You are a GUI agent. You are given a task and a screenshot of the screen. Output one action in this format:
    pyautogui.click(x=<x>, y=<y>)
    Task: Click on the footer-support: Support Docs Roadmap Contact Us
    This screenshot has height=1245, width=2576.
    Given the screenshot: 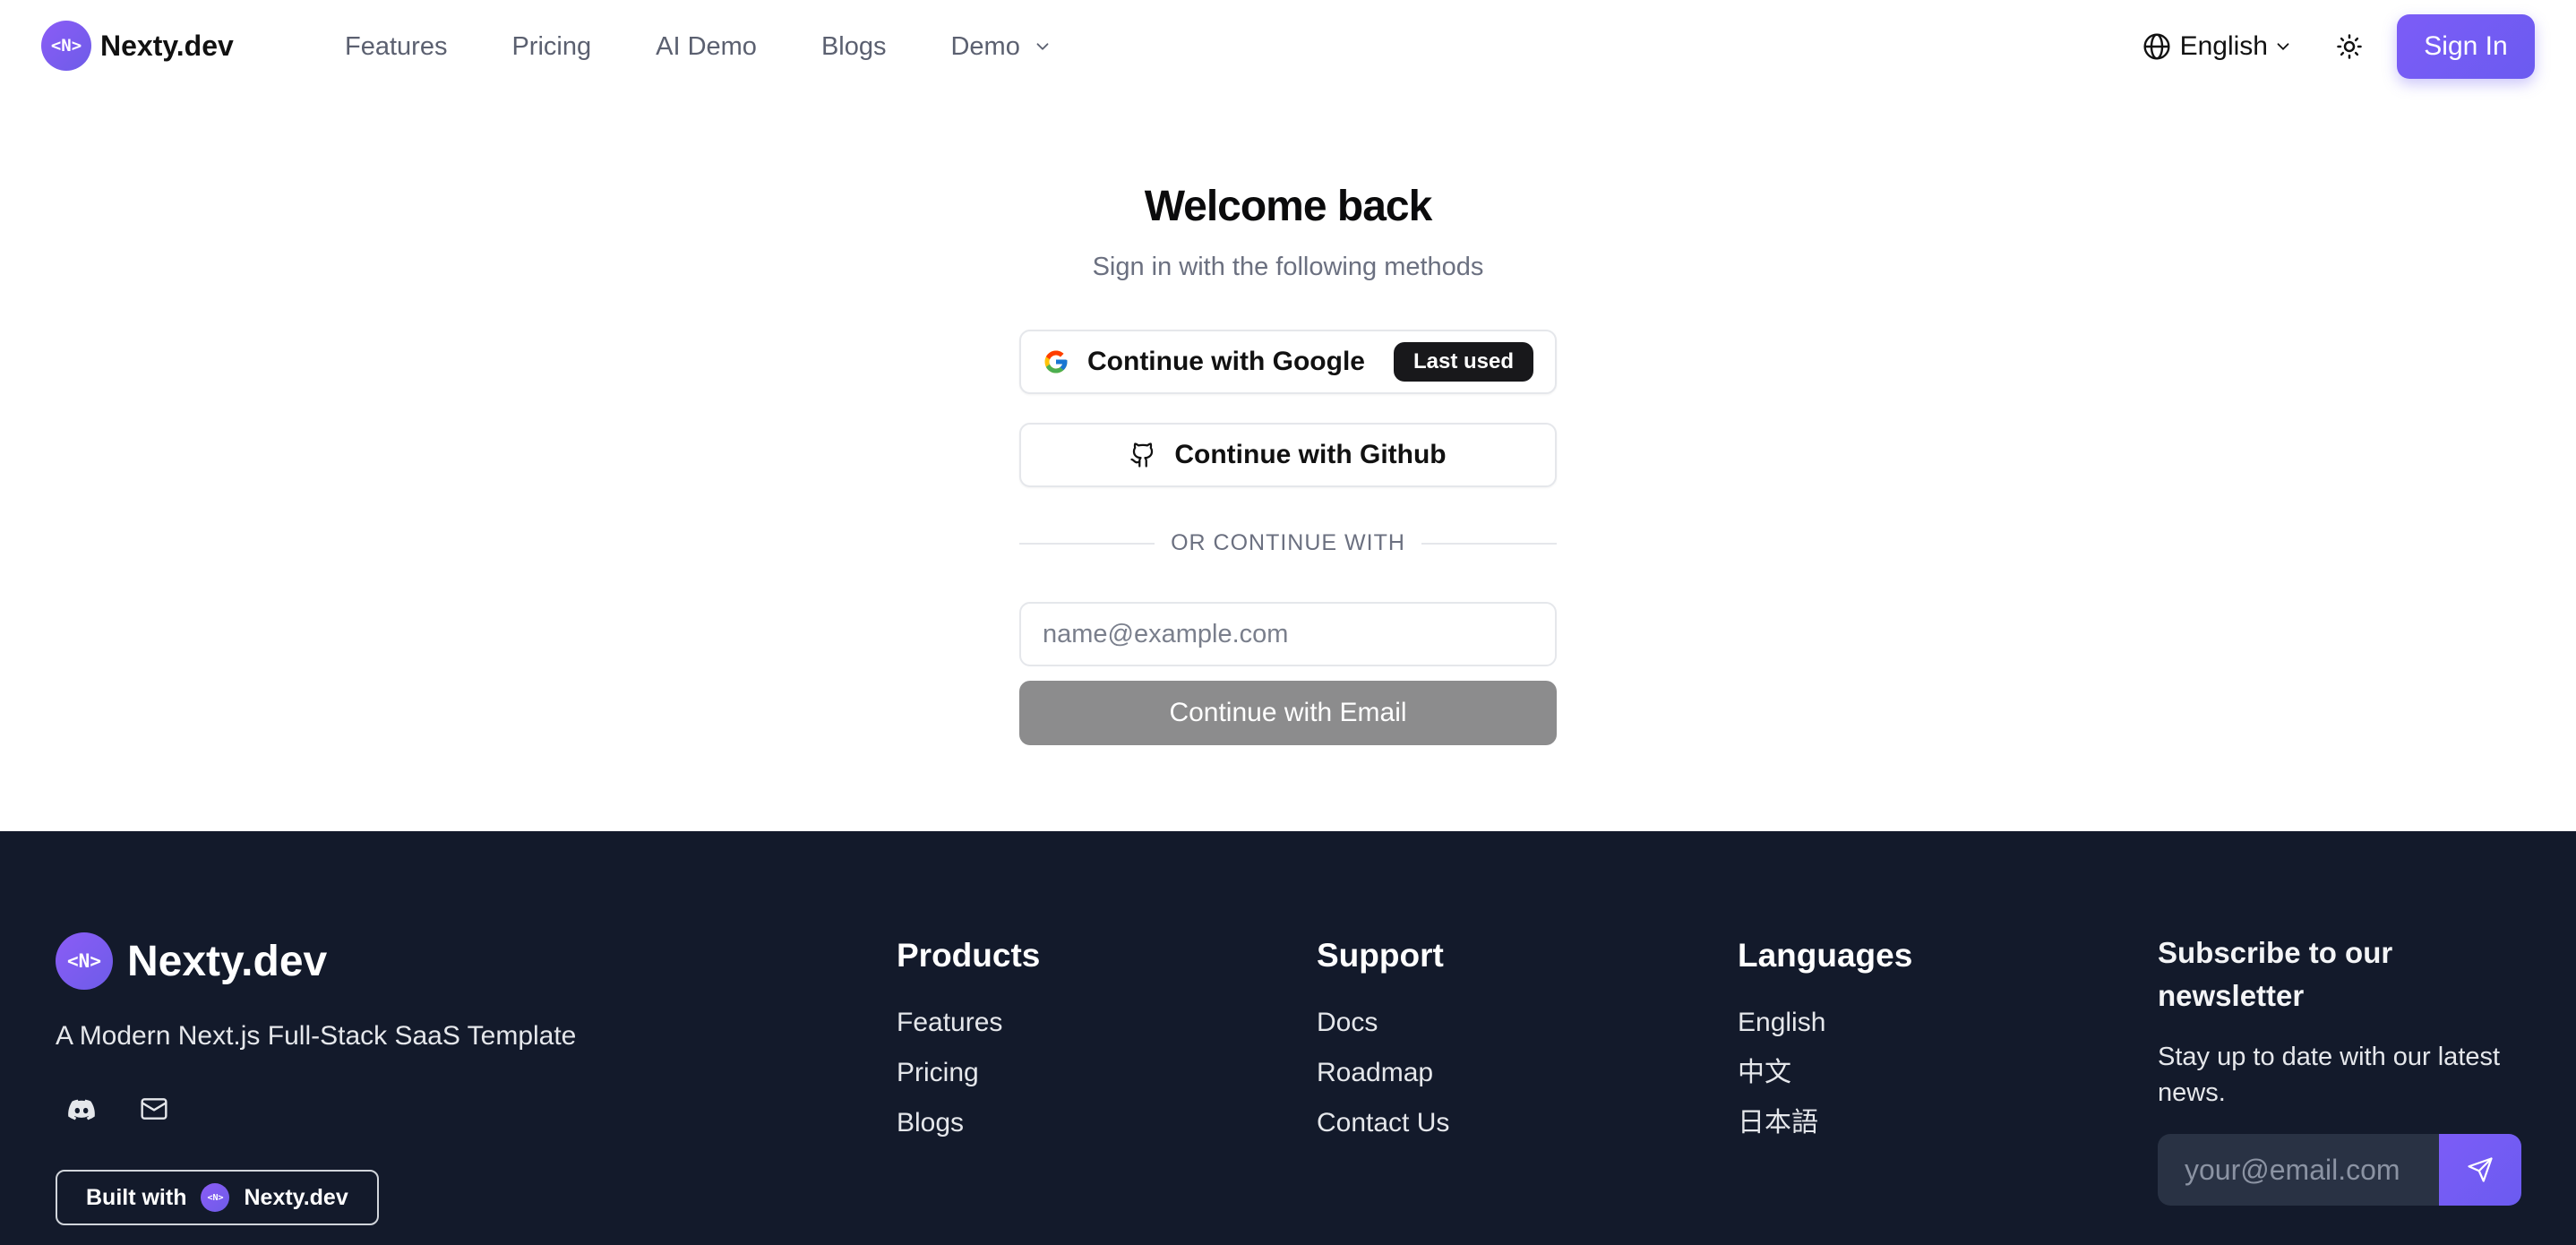 What is the action you would take?
    pyautogui.click(x=1383, y=1046)
    